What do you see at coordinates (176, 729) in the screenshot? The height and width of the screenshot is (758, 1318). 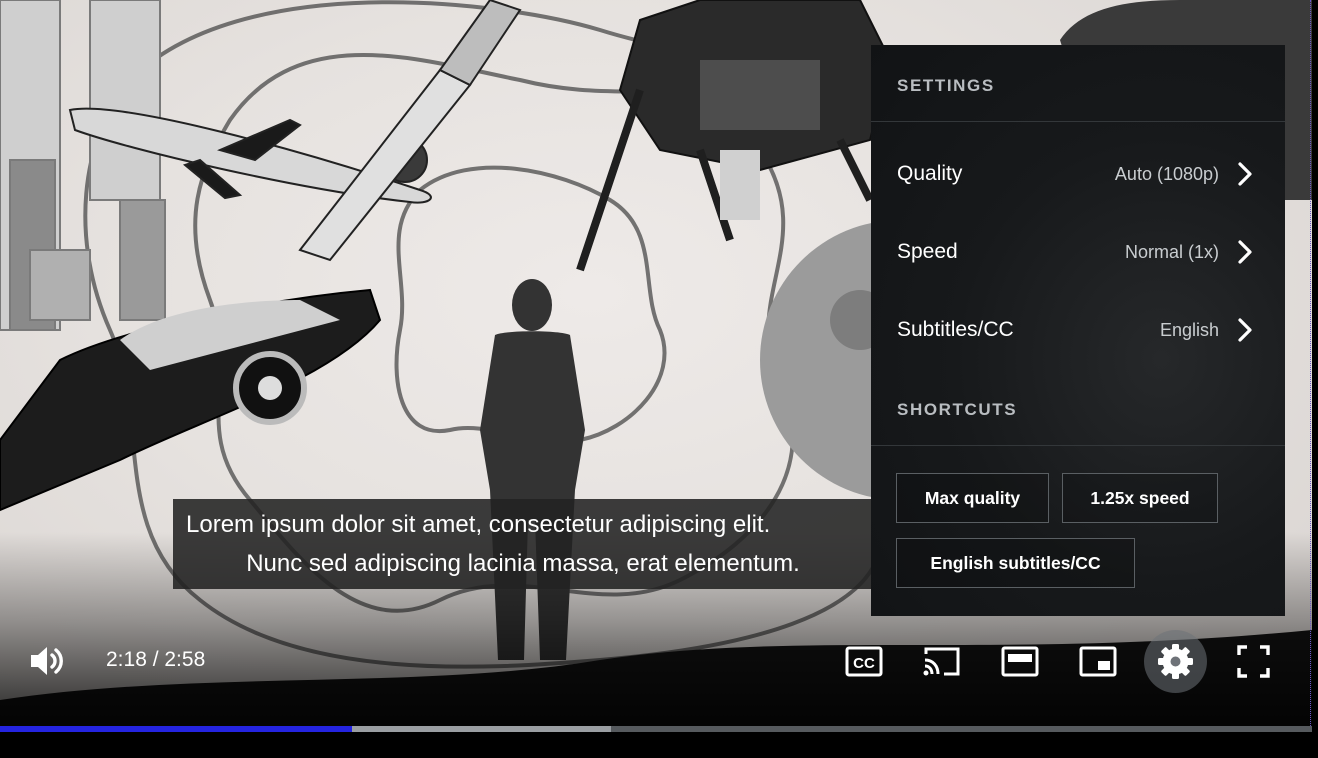 I see `played-bar` at bounding box center [176, 729].